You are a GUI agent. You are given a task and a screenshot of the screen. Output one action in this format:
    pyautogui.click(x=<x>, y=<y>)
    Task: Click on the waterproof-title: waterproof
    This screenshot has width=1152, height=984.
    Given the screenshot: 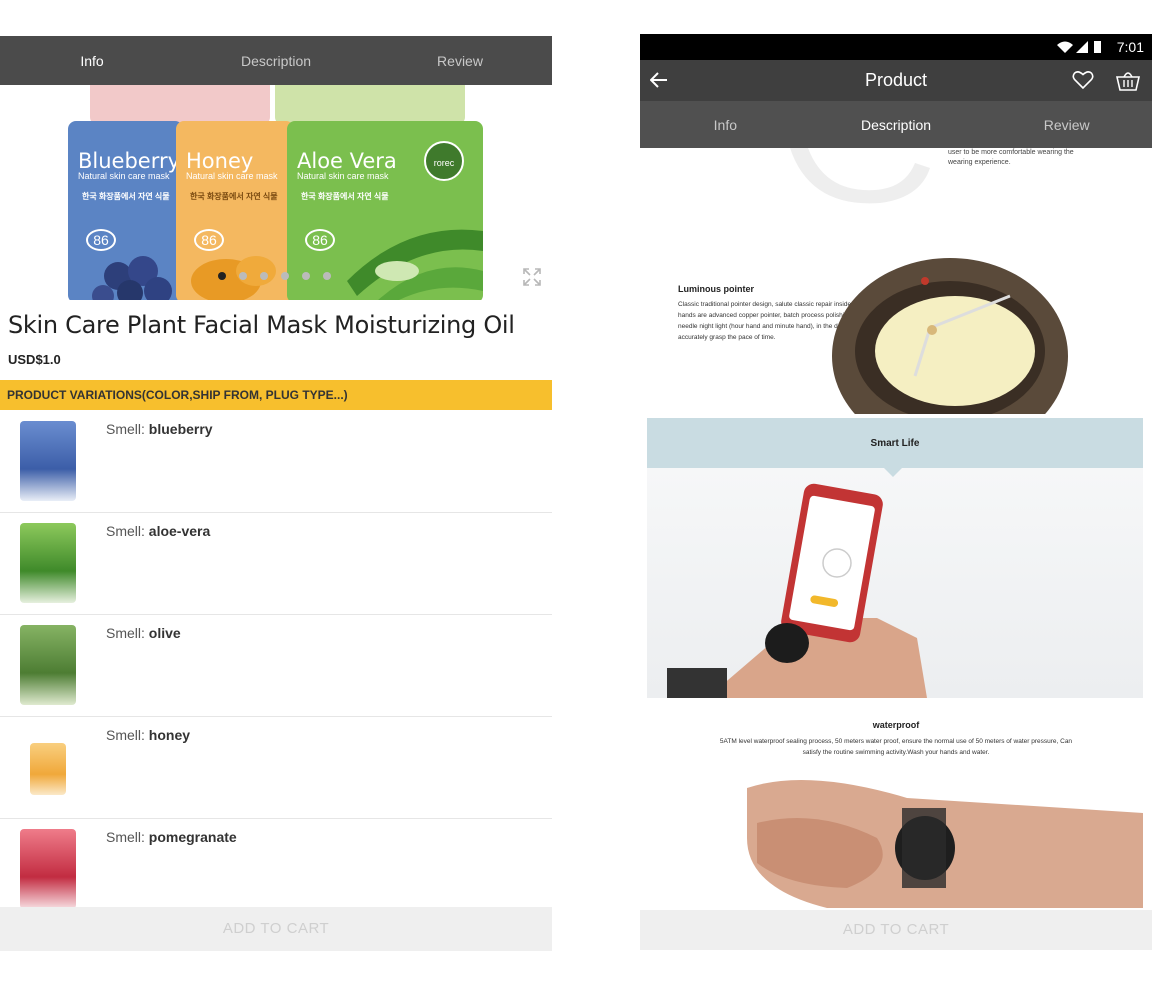 What is the action you would take?
    pyautogui.click(x=896, y=725)
    